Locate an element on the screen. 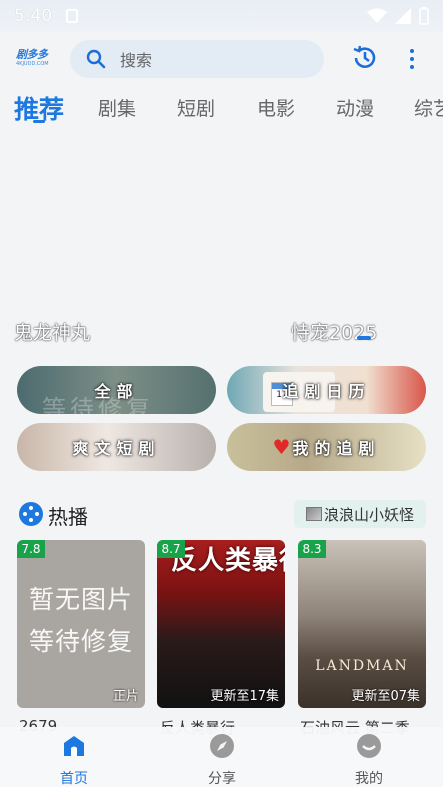 This screenshot has width=443, height=787. signal-icon is located at coordinates (403, 16).